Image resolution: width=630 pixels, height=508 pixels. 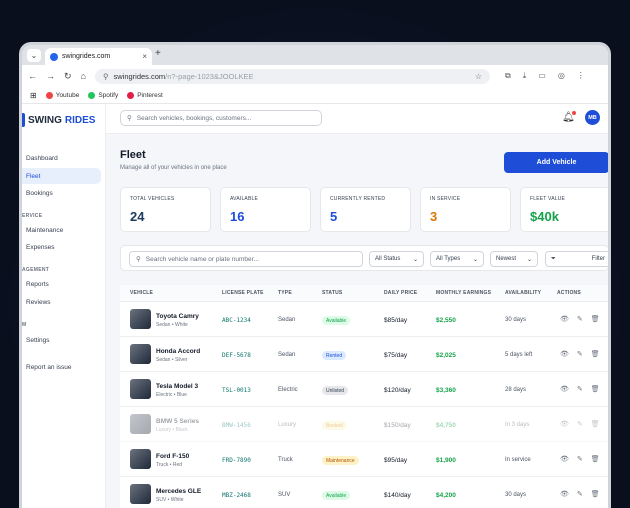 What do you see at coordinates (178, 491) in the screenshot?
I see `vehicle-name: Mercedes GLE` at bounding box center [178, 491].